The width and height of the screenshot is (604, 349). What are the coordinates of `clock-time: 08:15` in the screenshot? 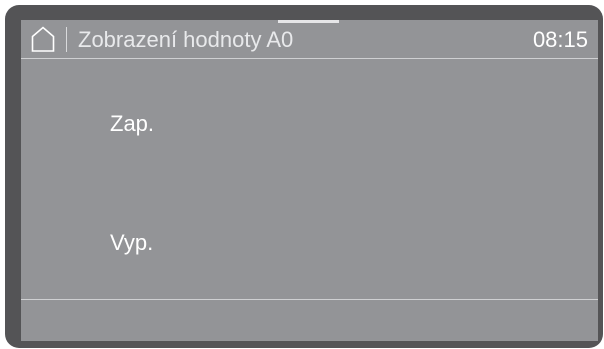 It's located at (560, 39).